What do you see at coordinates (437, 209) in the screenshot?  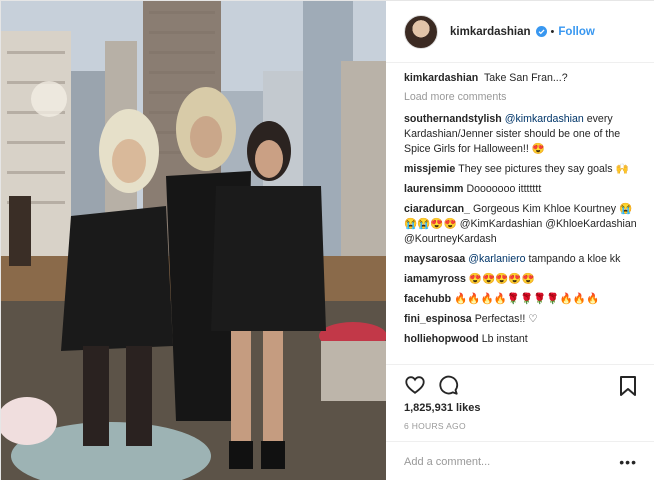 I see `comment-author: ciaradurcan_` at bounding box center [437, 209].